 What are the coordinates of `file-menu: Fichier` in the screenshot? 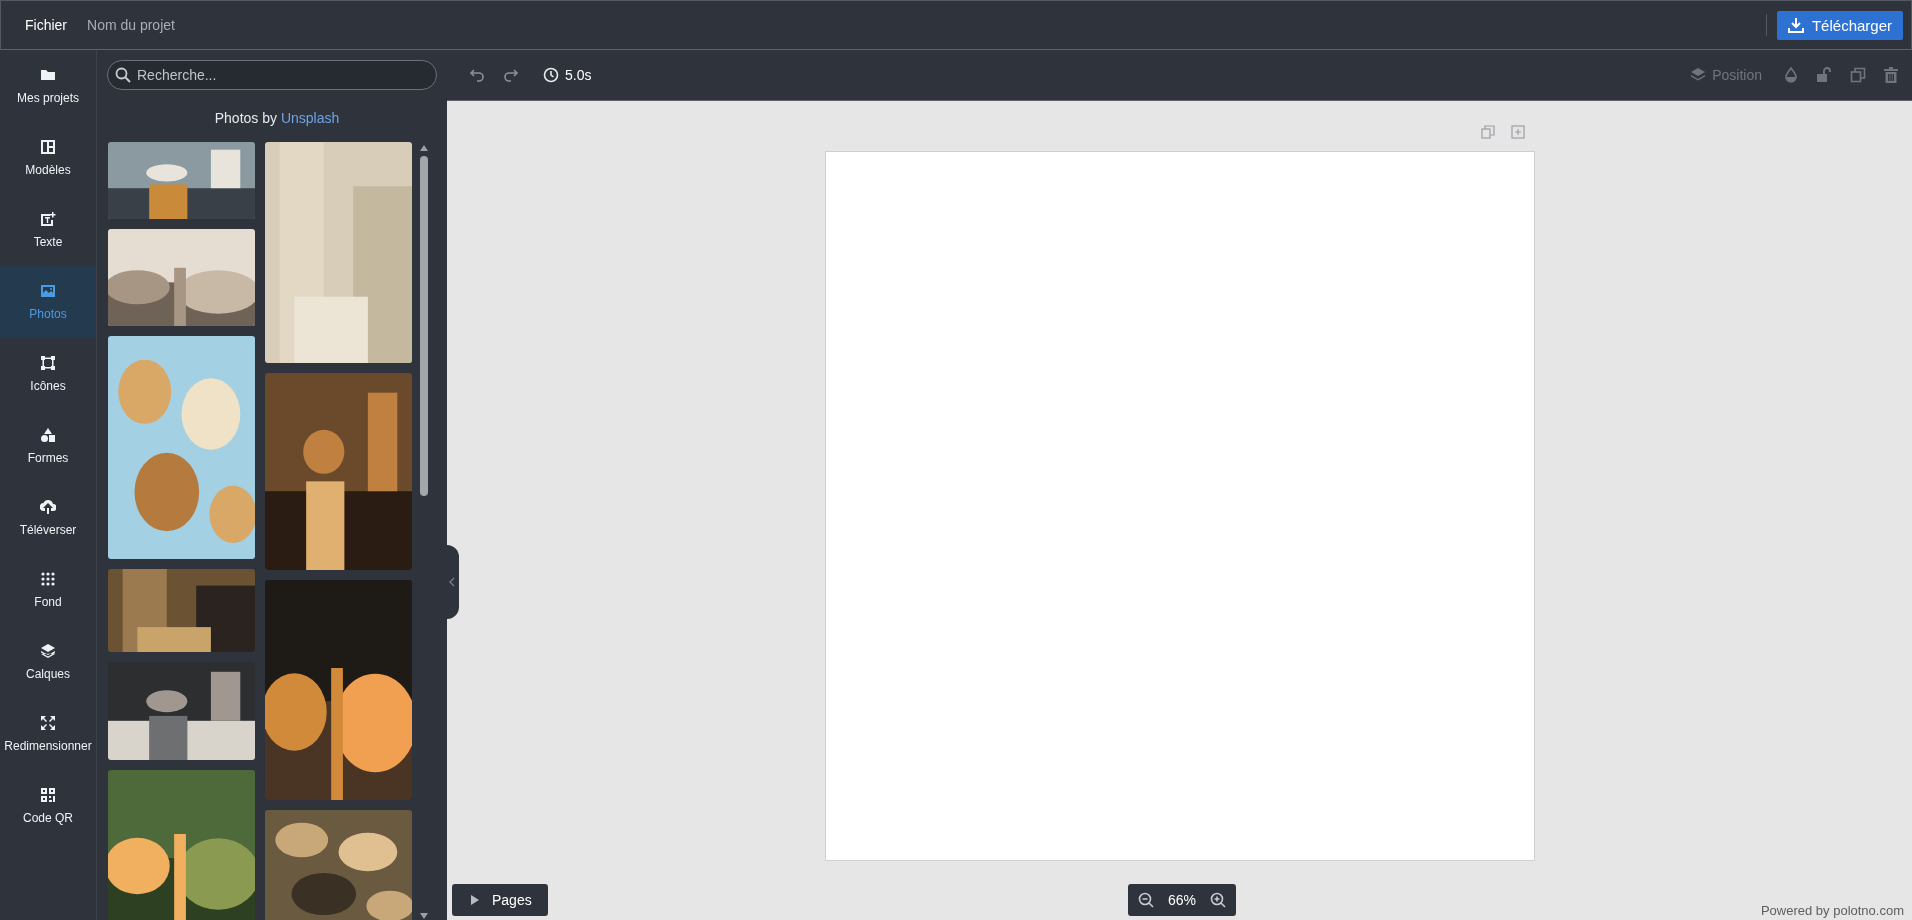 It's located at (46, 25).